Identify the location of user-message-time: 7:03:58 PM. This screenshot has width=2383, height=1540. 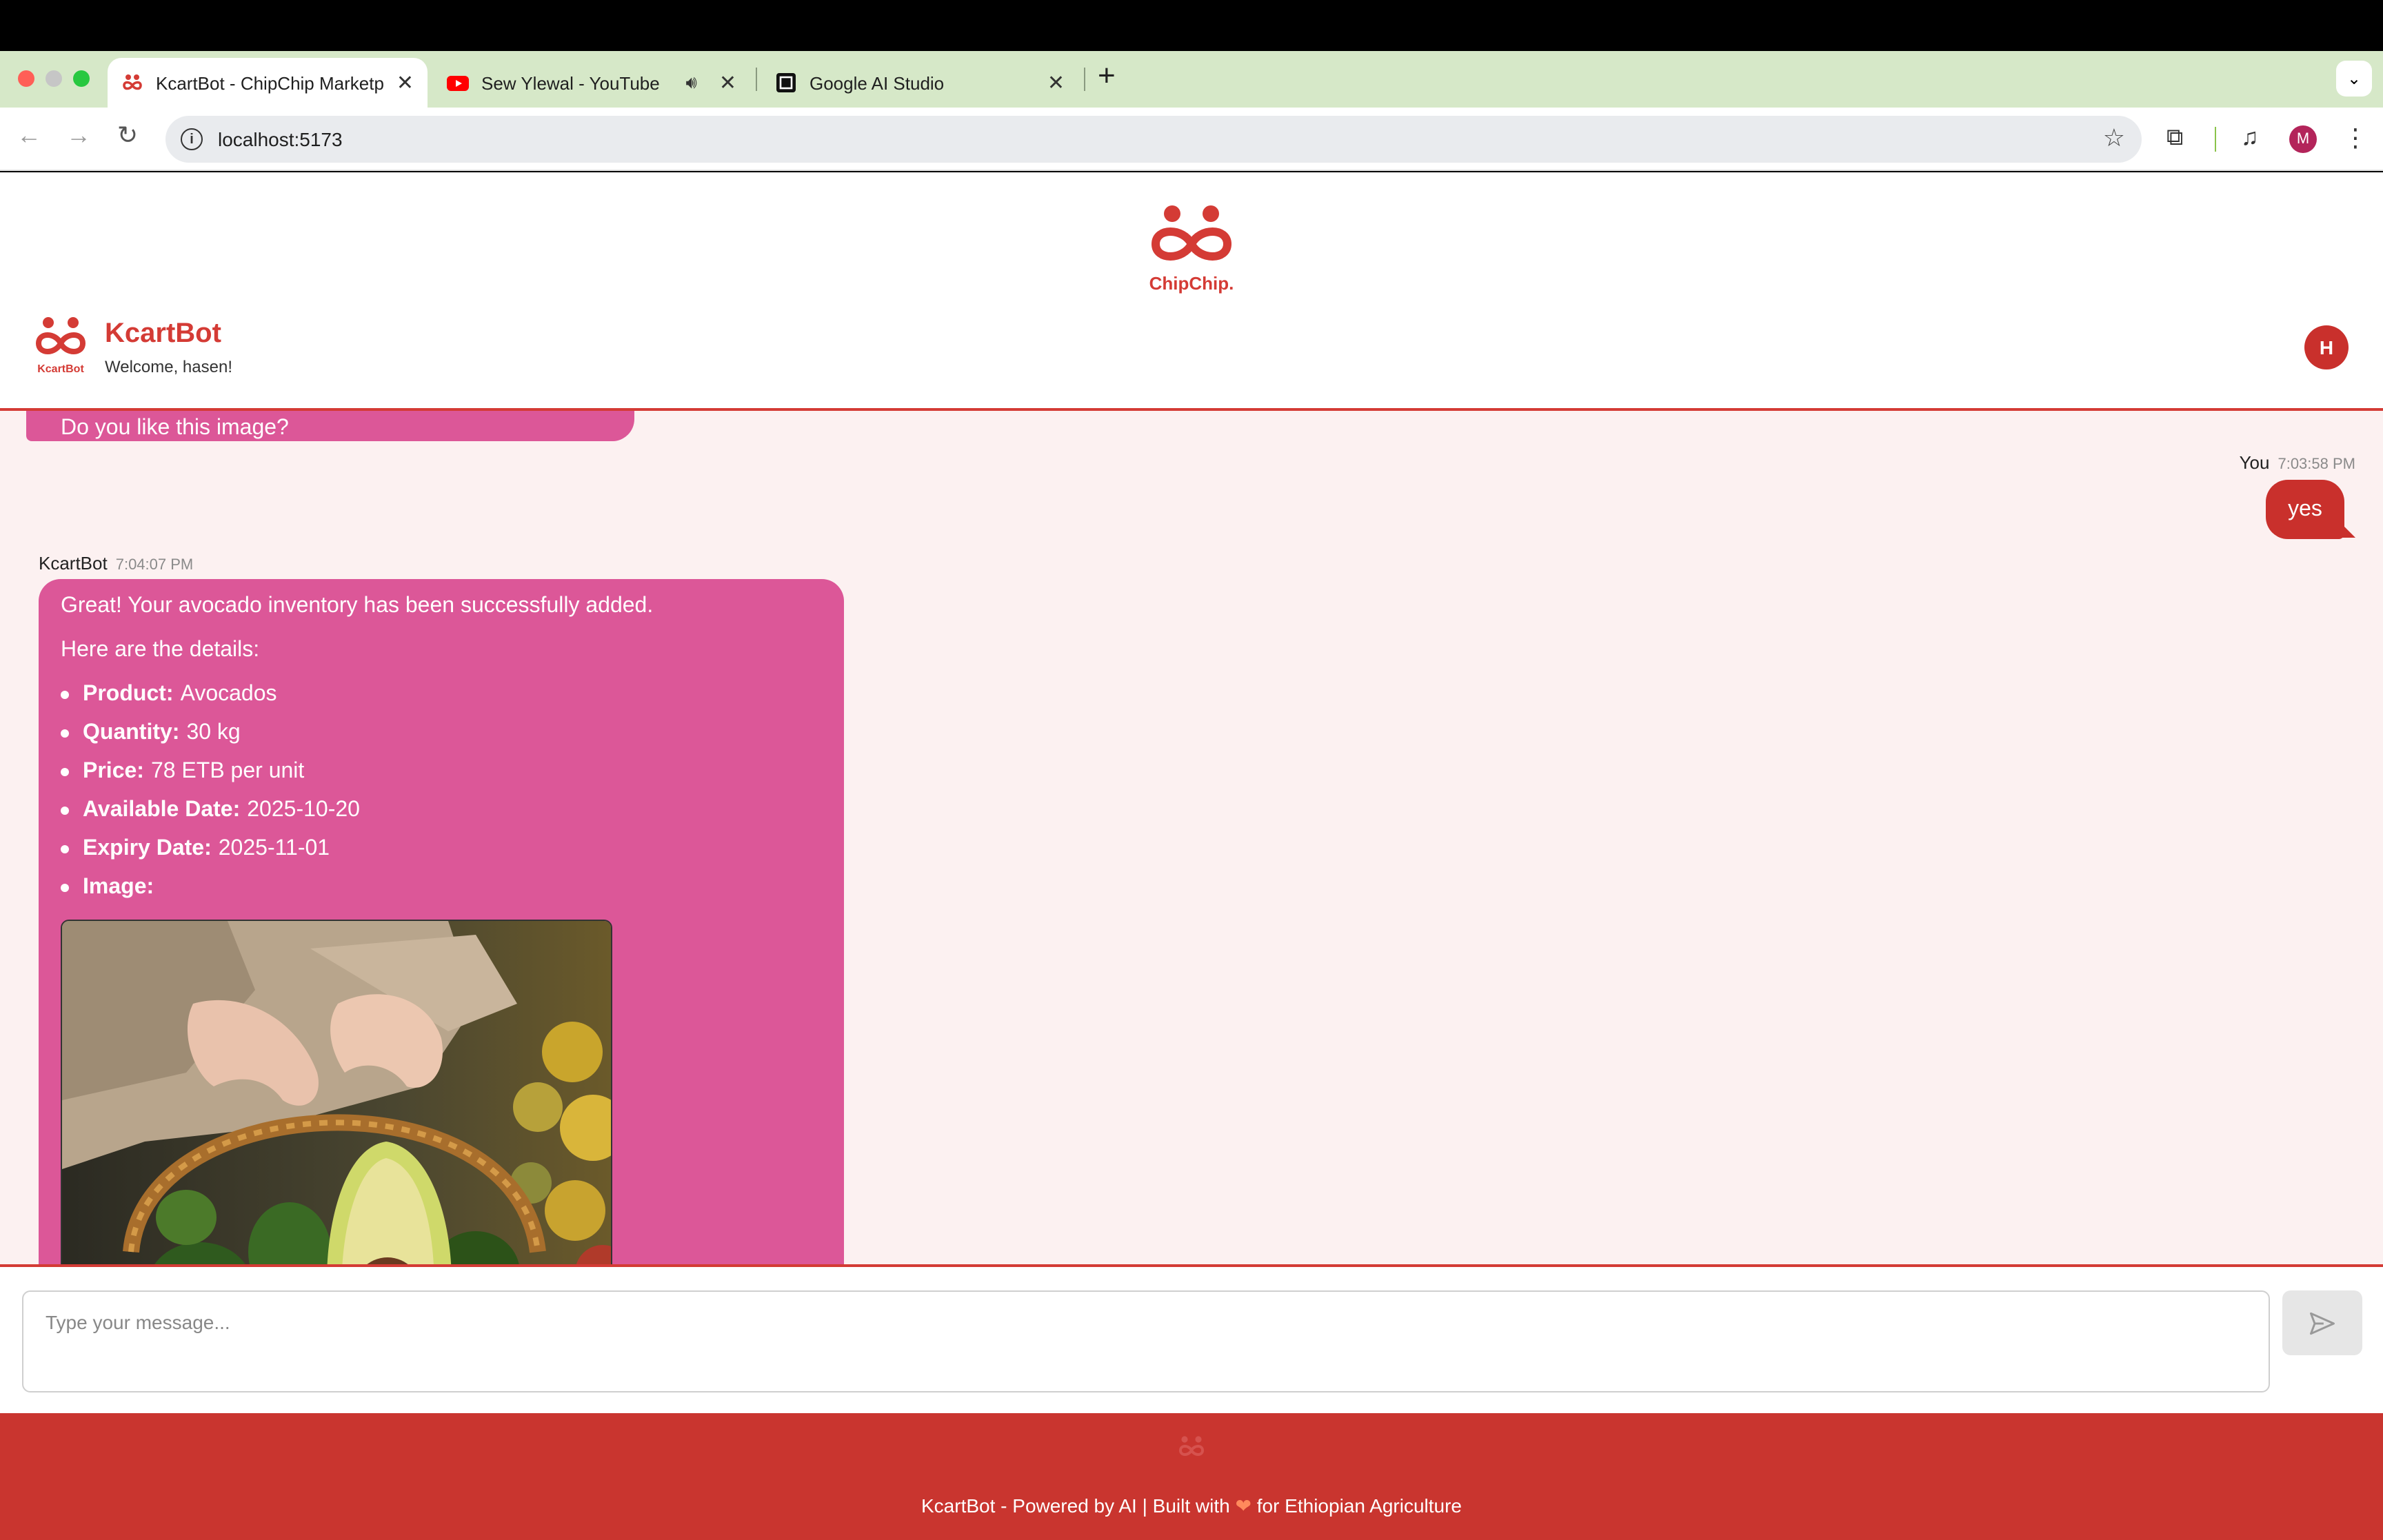
(2316, 465).